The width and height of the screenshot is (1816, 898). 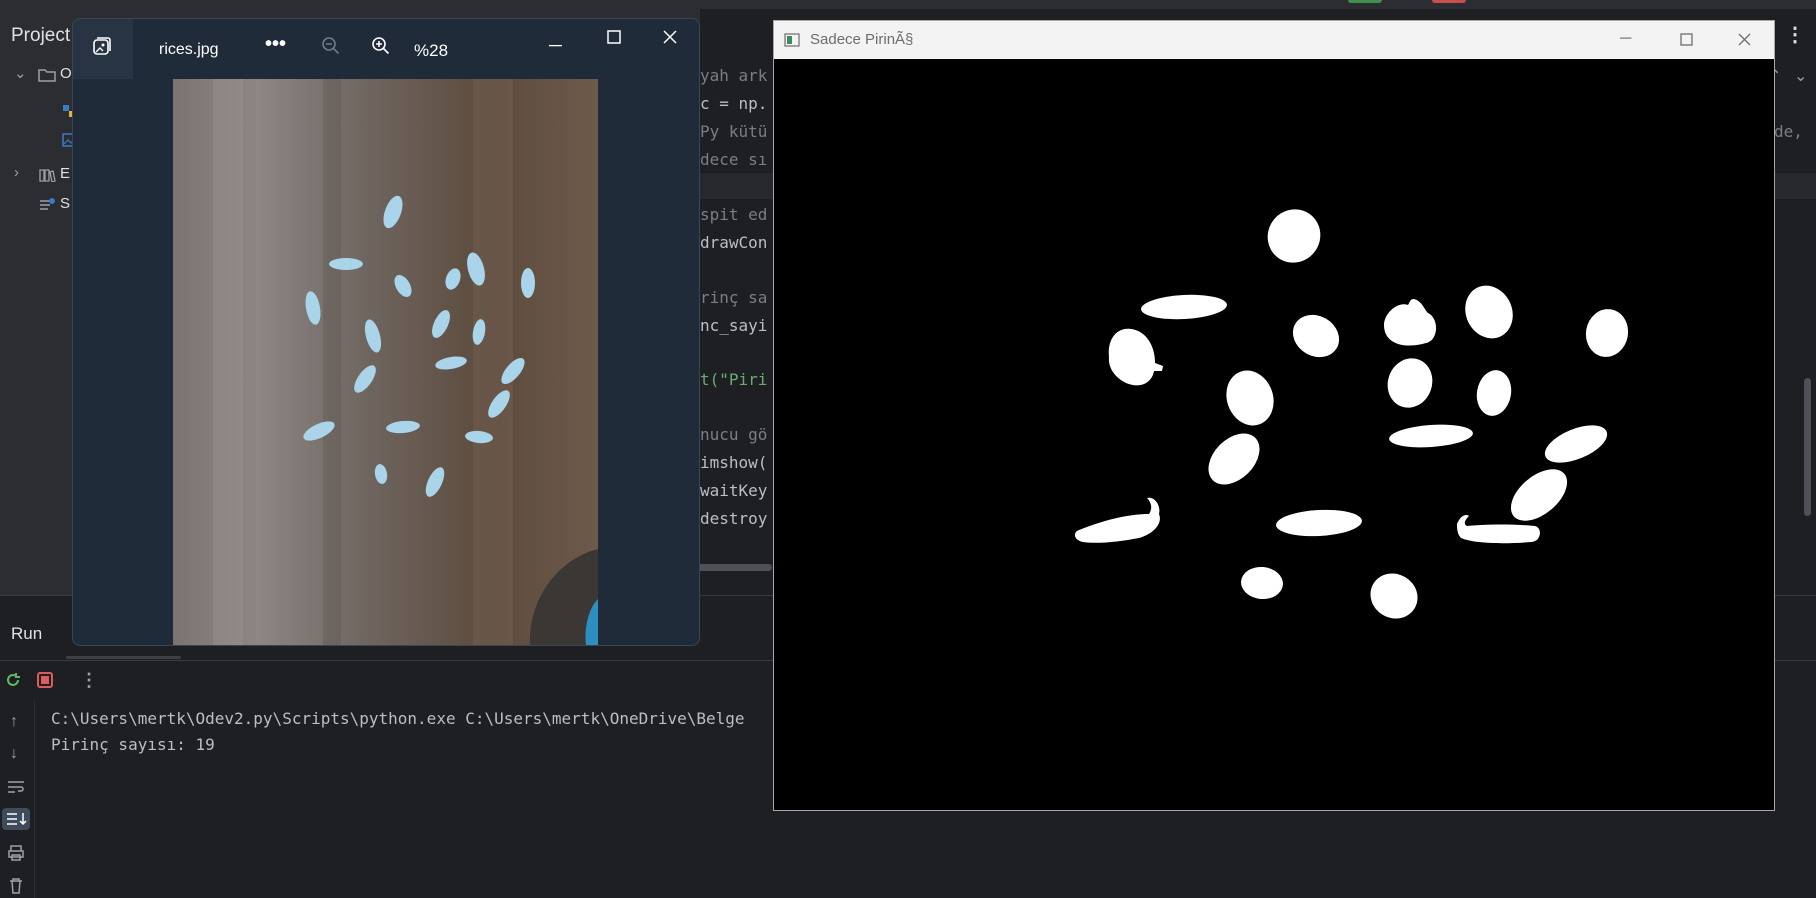 What do you see at coordinates (275, 44) in the screenshot?
I see `see-more-button: •••` at bounding box center [275, 44].